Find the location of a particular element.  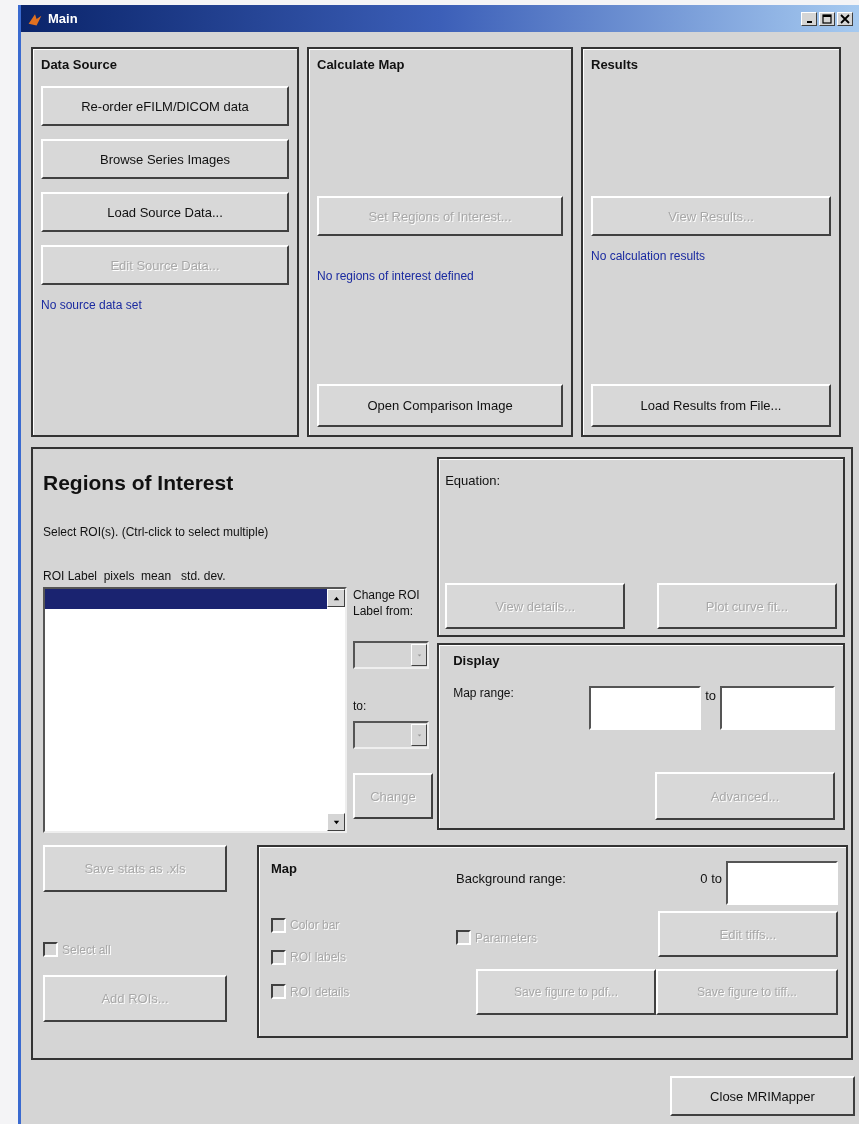

status-text: No regions of interest defined is located at coordinates (396, 276).